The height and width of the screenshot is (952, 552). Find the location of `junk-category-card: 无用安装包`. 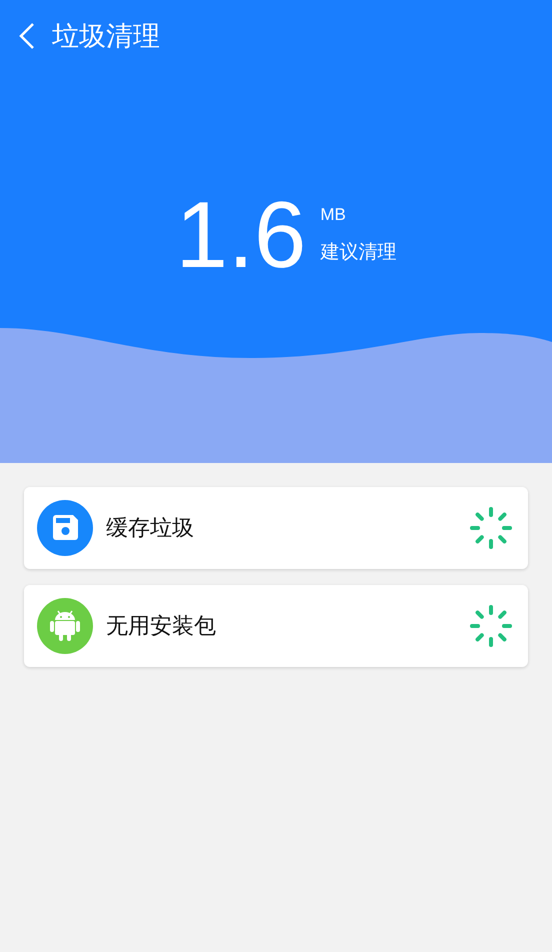

junk-category-card: 无用安装包 is located at coordinates (276, 626).